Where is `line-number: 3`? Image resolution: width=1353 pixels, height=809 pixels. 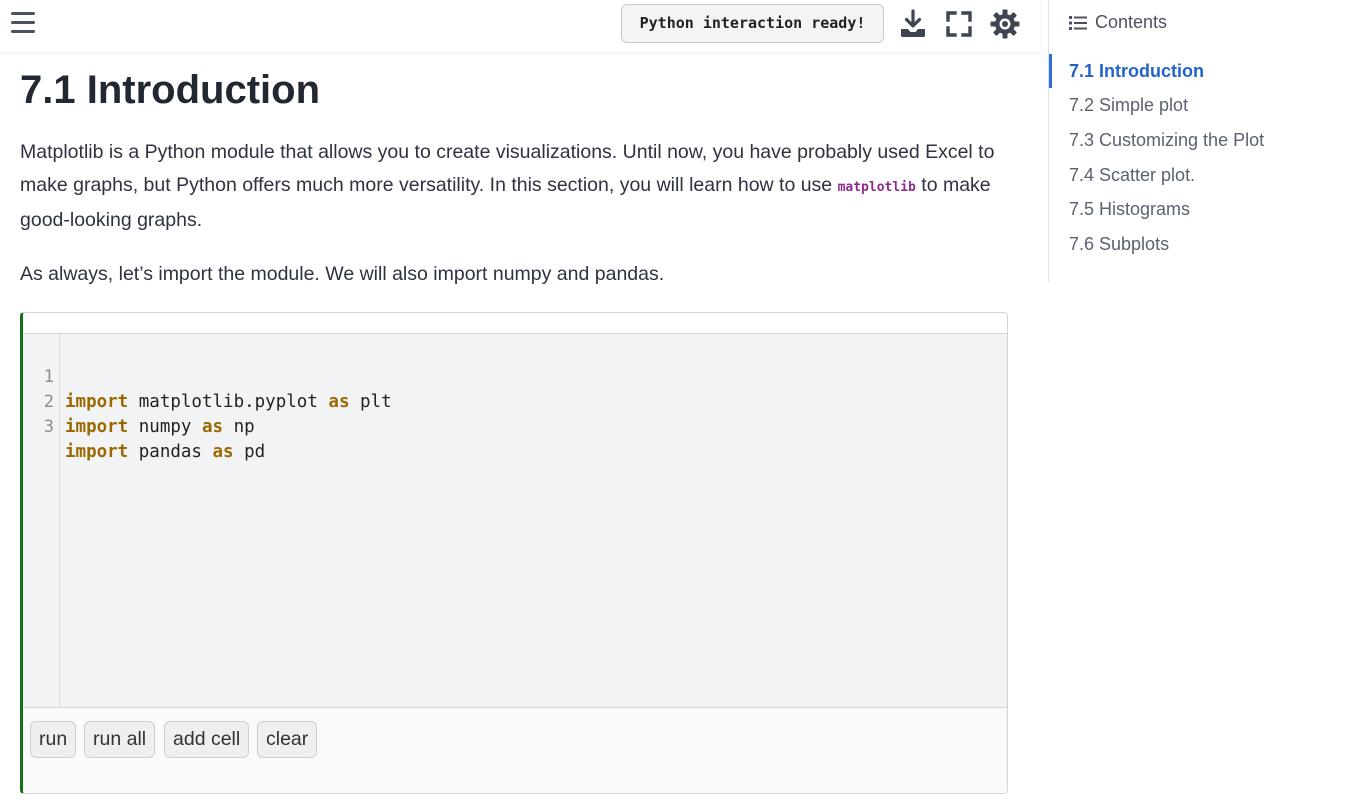
line-number: 3 is located at coordinates (48, 427).